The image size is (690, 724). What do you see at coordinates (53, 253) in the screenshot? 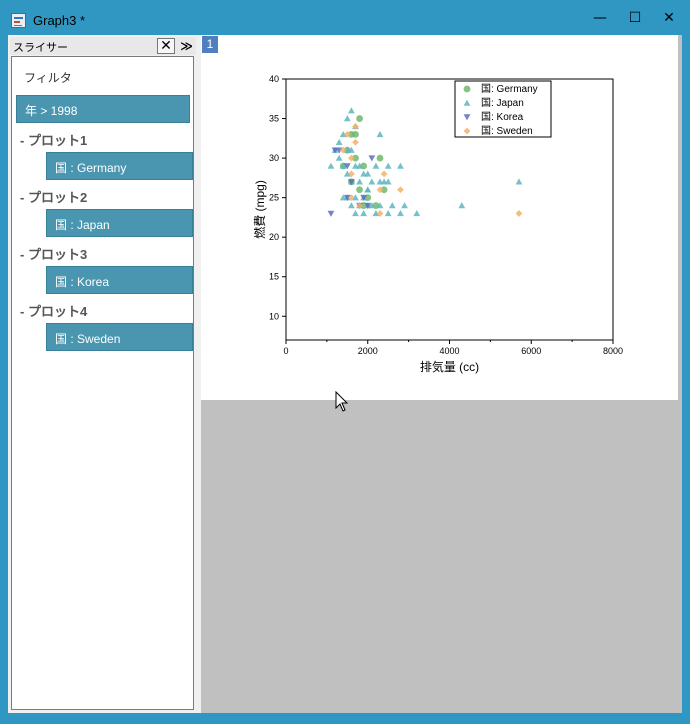
I see `plot3-header: - プロット3` at bounding box center [53, 253].